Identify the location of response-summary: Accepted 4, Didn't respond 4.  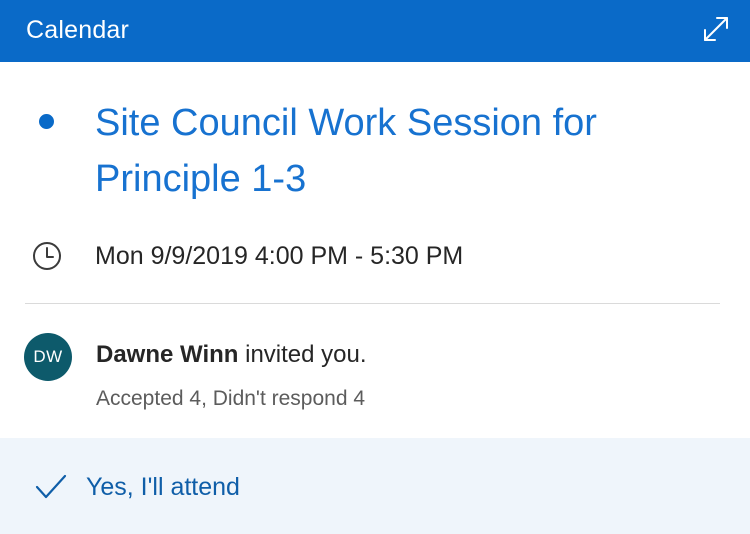
(231, 398).